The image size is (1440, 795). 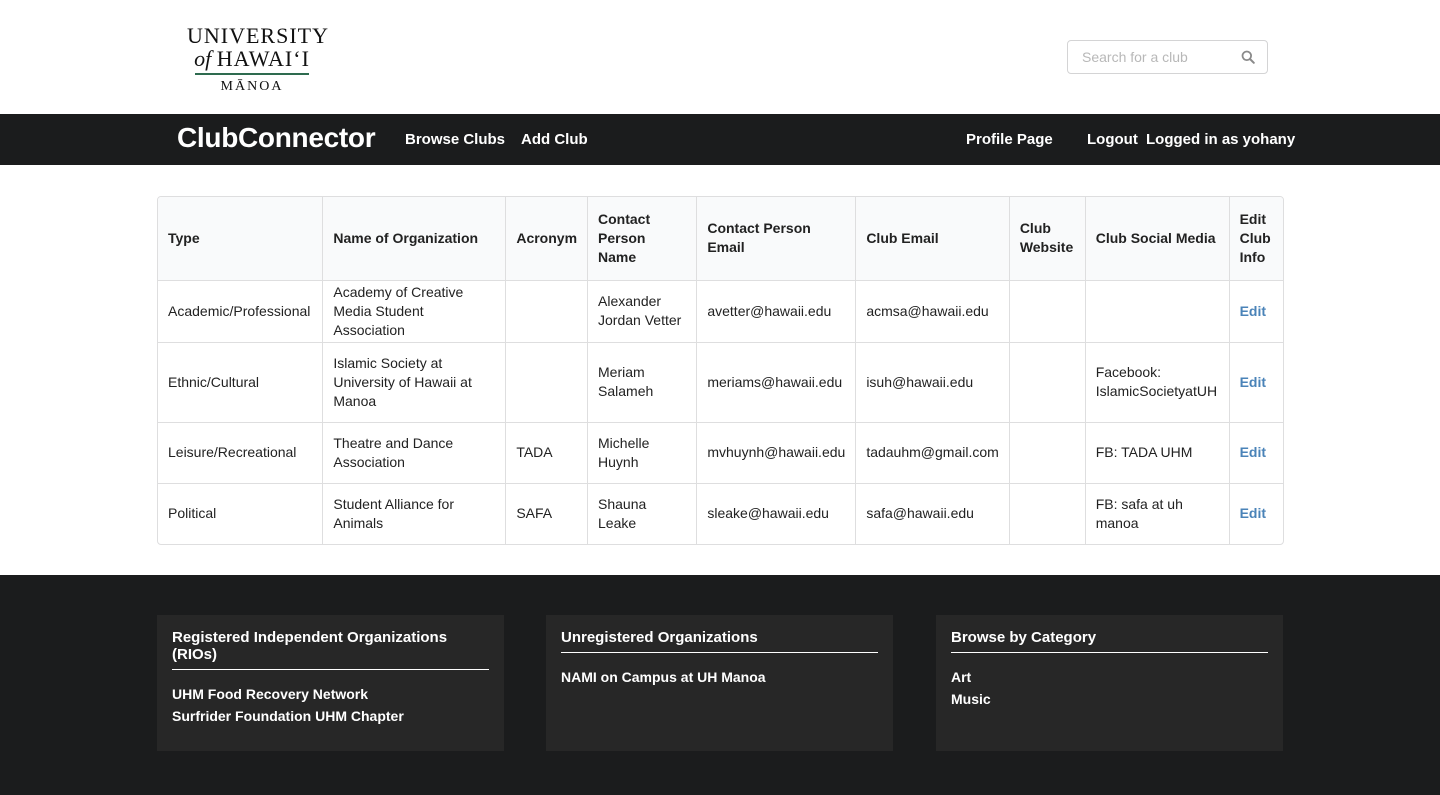 What do you see at coordinates (203, 58) in the screenshot?
I see `logo-word-of: of` at bounding box center [203, 58].